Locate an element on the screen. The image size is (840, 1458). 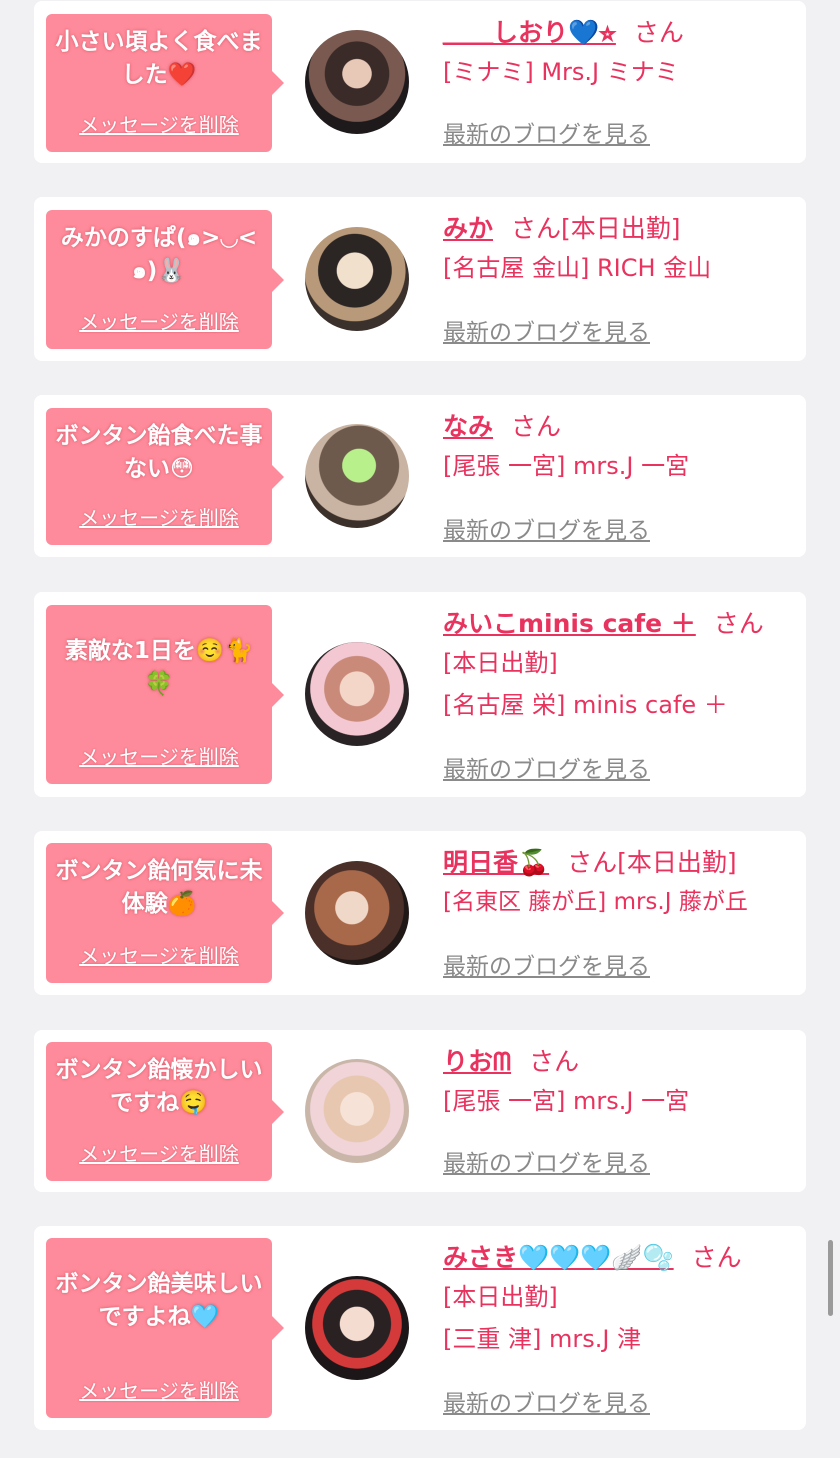
message-text: 小さい頃よく食べました❤️ is located at coordinates (159, 58).